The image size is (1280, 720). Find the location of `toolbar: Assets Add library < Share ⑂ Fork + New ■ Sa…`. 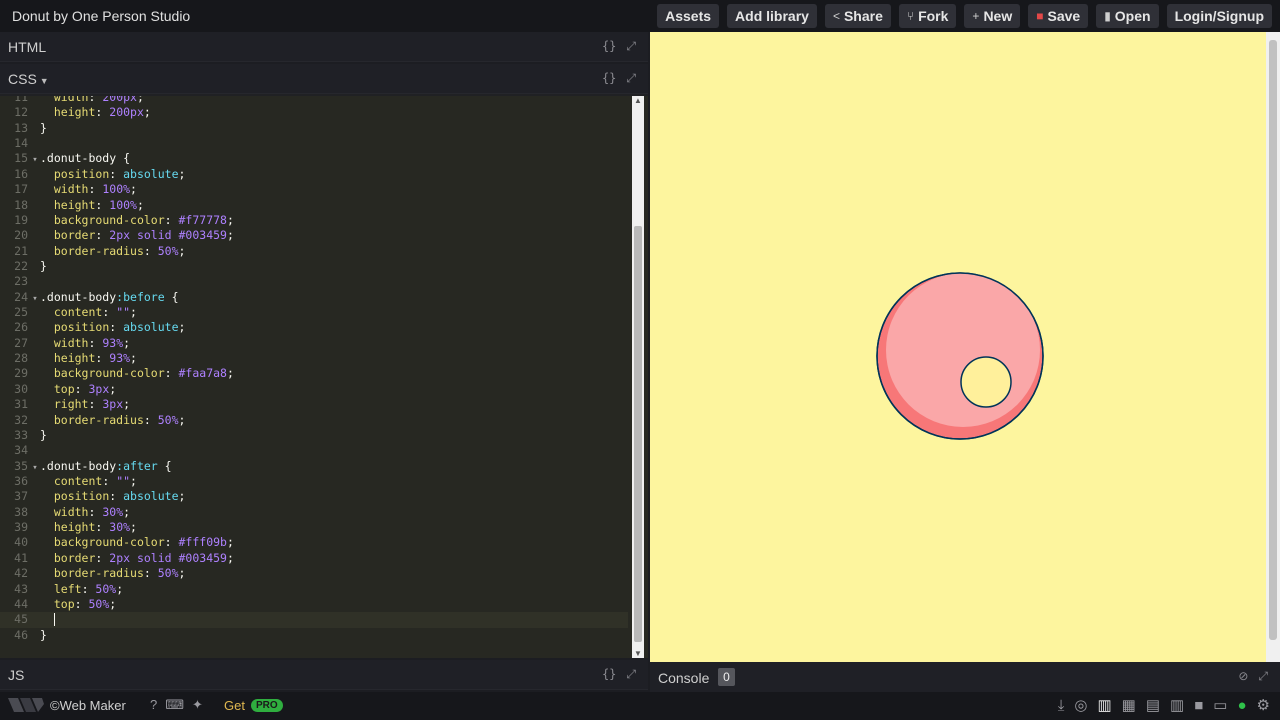

toolbar: Assets Add library < Share ⑂ Fork + New ■ Sa… is located at coordinates (964, 16).